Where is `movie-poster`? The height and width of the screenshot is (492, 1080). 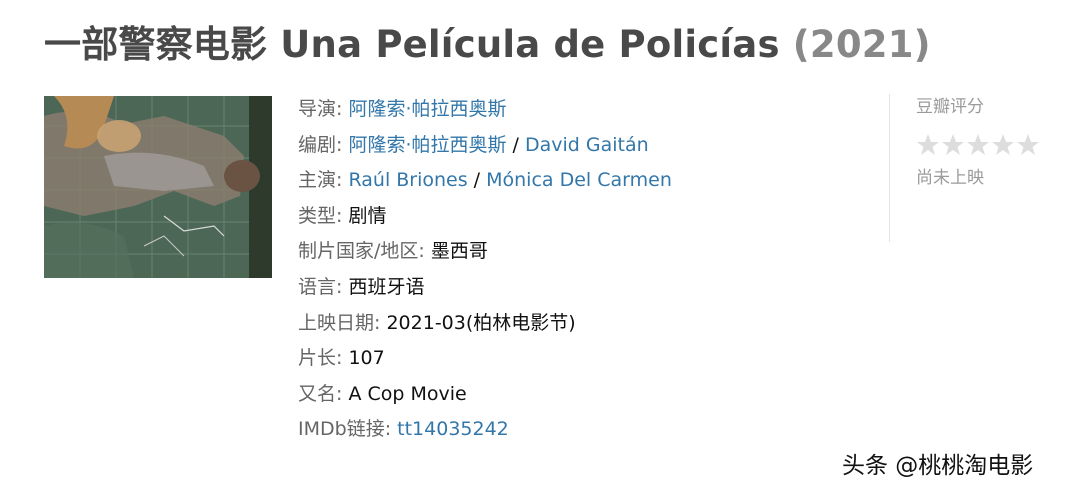 movie-poster is located at coordinates (158, 187).